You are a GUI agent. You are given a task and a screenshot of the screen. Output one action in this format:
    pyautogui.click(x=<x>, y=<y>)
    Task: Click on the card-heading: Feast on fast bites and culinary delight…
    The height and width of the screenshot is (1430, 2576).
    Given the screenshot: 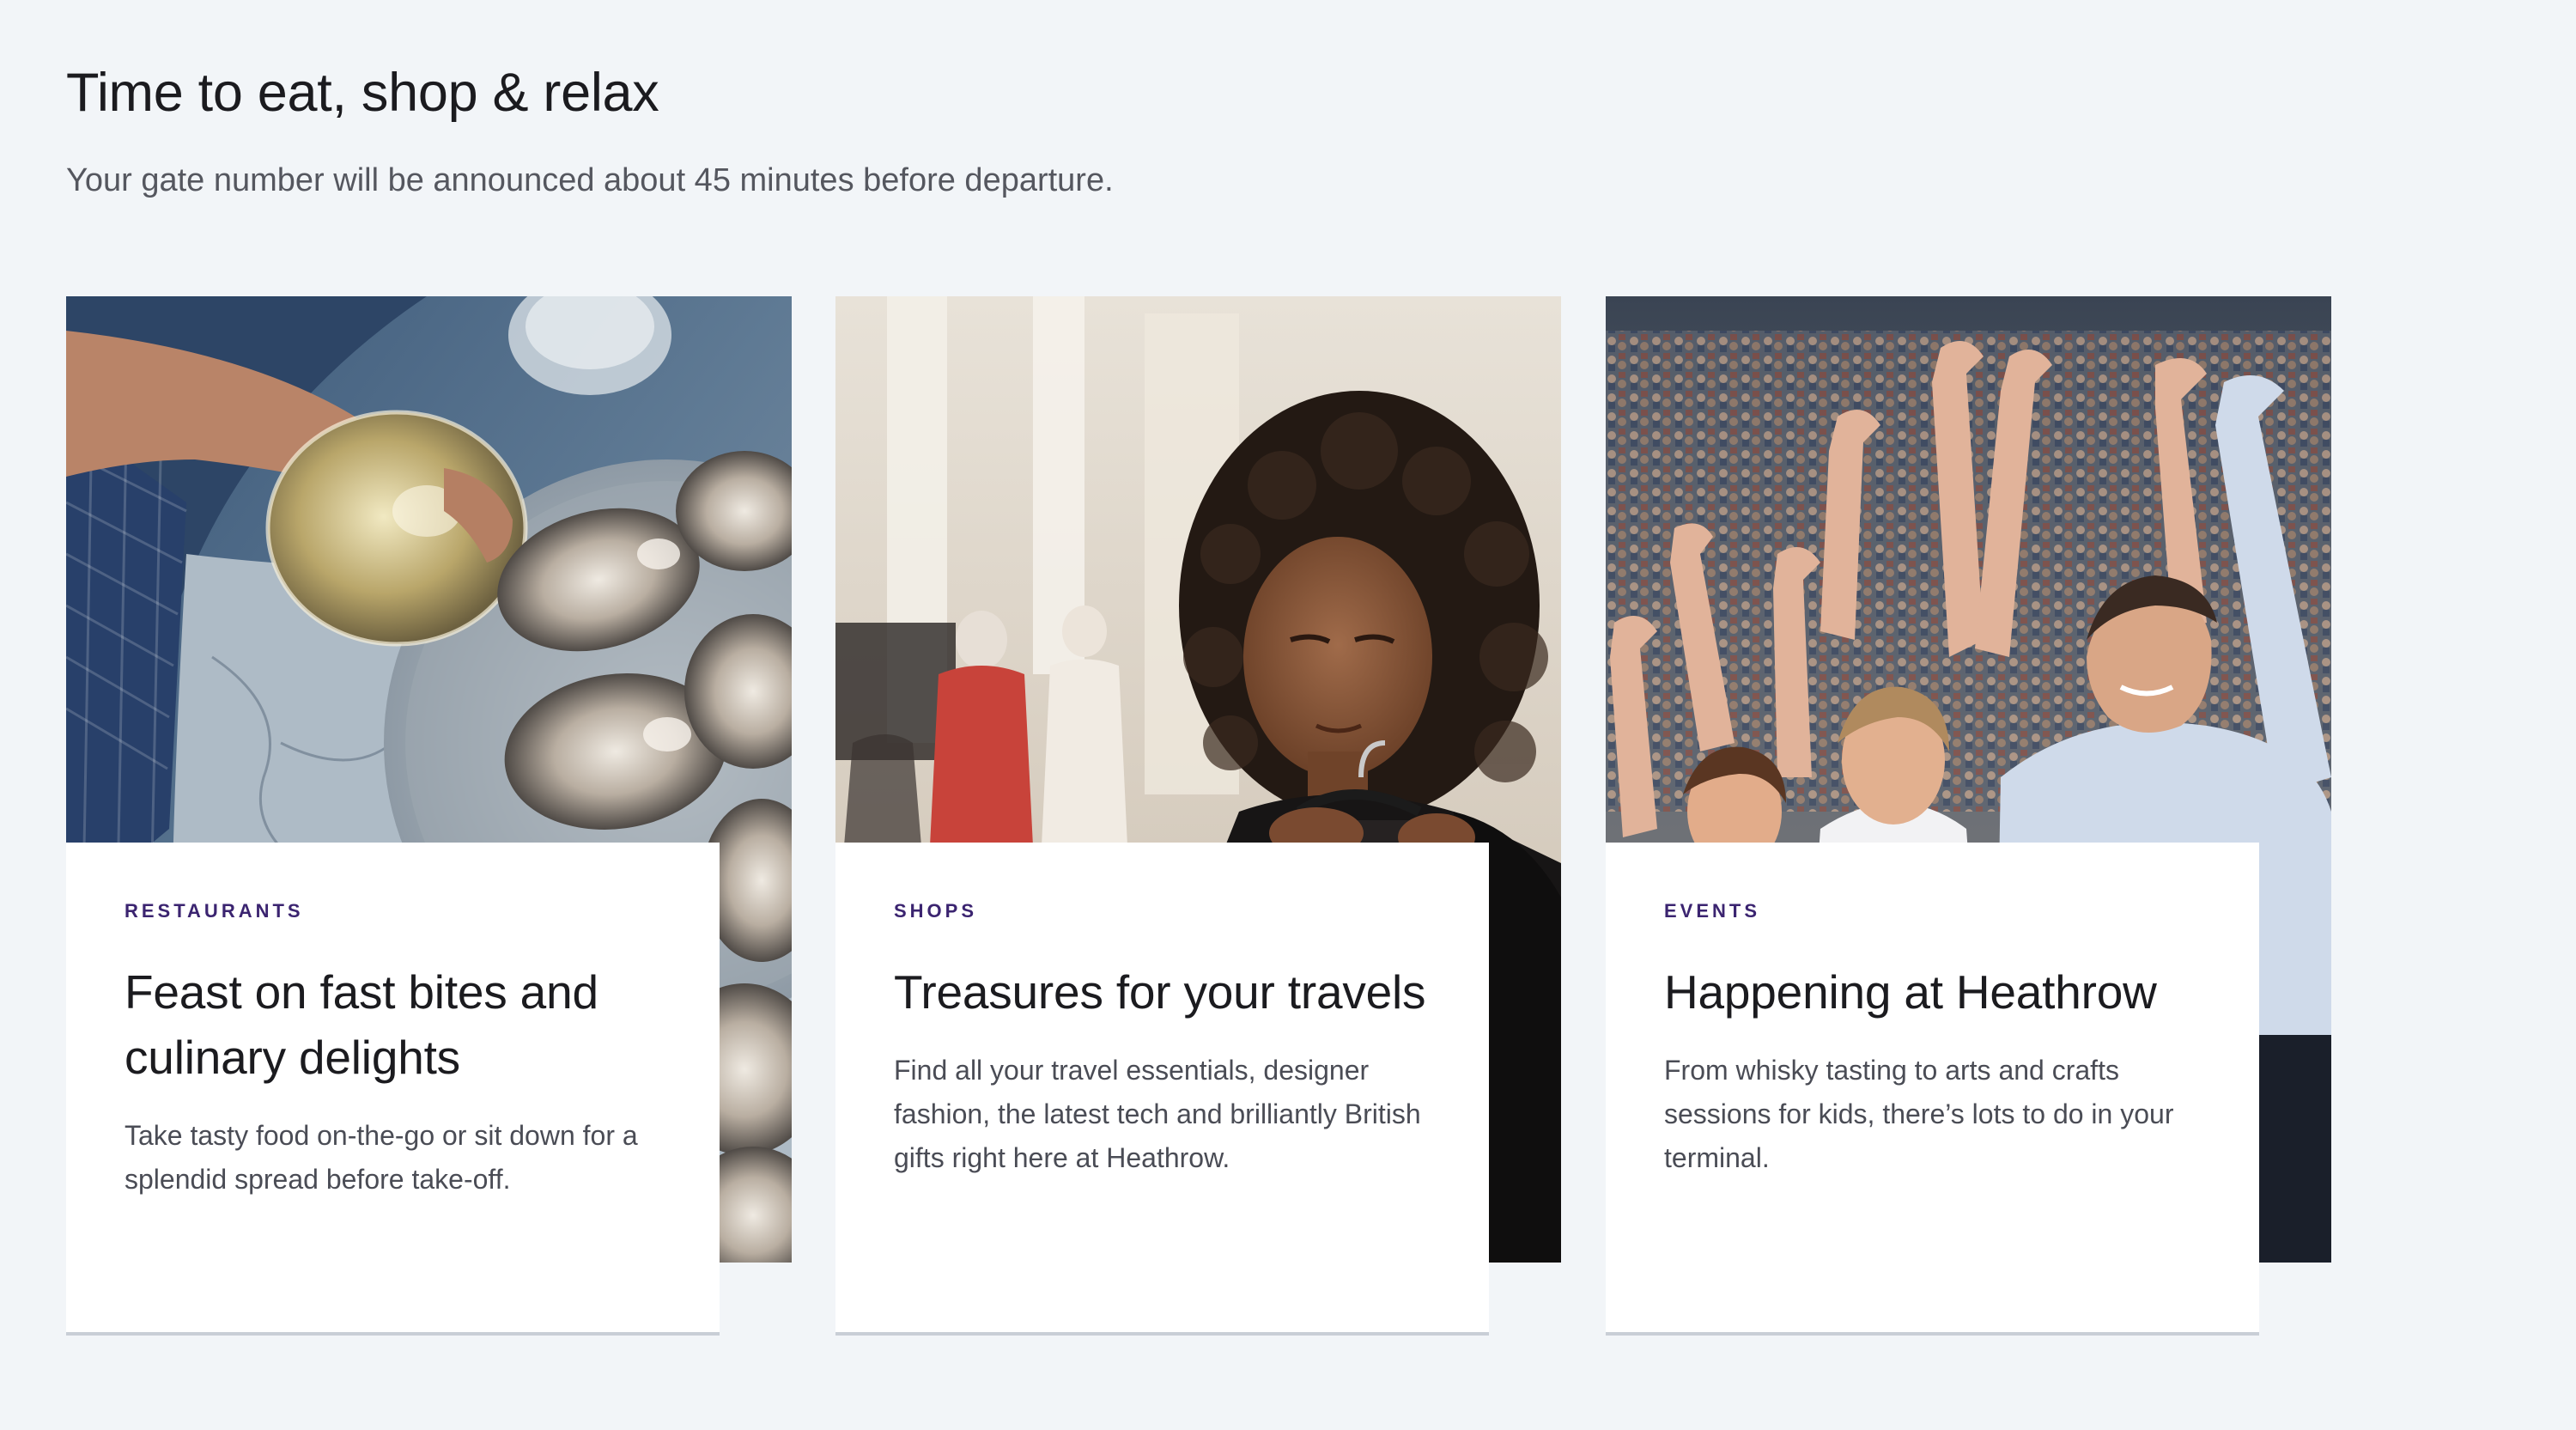 What is the action you would take?
    pyautogui.click(x=393, y=1024)
    